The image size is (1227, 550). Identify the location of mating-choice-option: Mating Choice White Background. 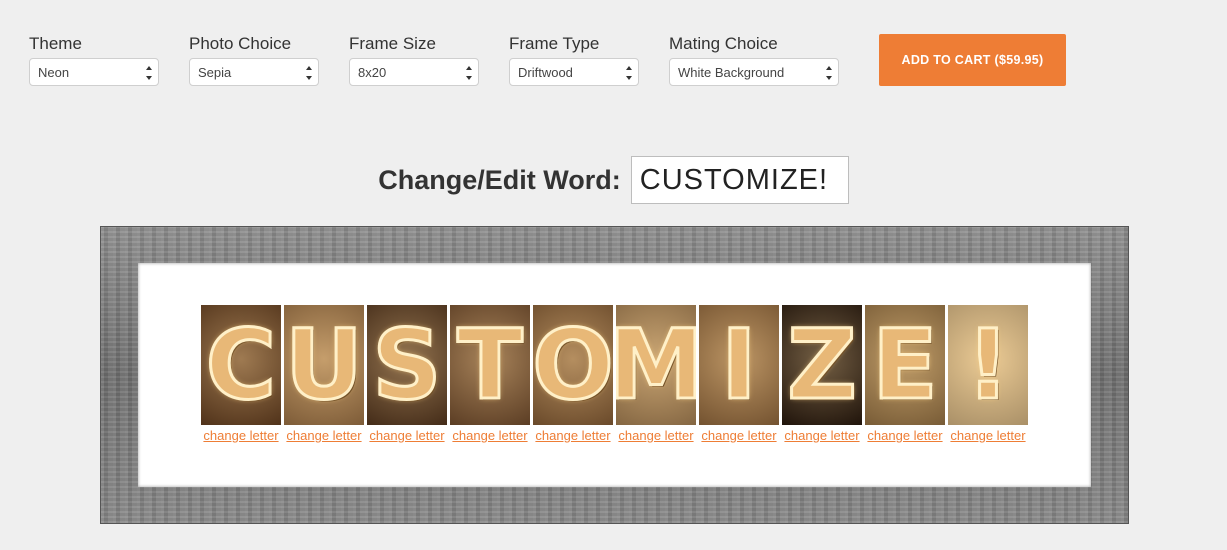
(754, 60).